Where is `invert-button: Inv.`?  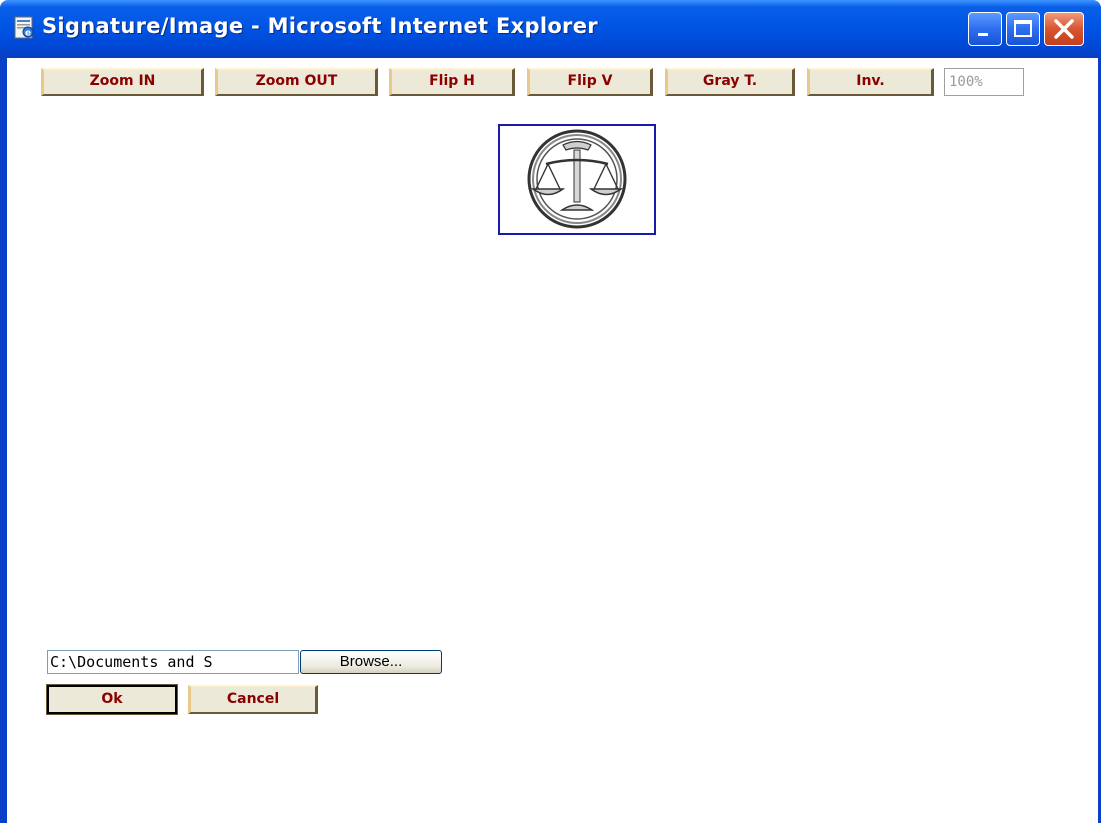 invert-button: Inv. is located at coordinates (870, 82).